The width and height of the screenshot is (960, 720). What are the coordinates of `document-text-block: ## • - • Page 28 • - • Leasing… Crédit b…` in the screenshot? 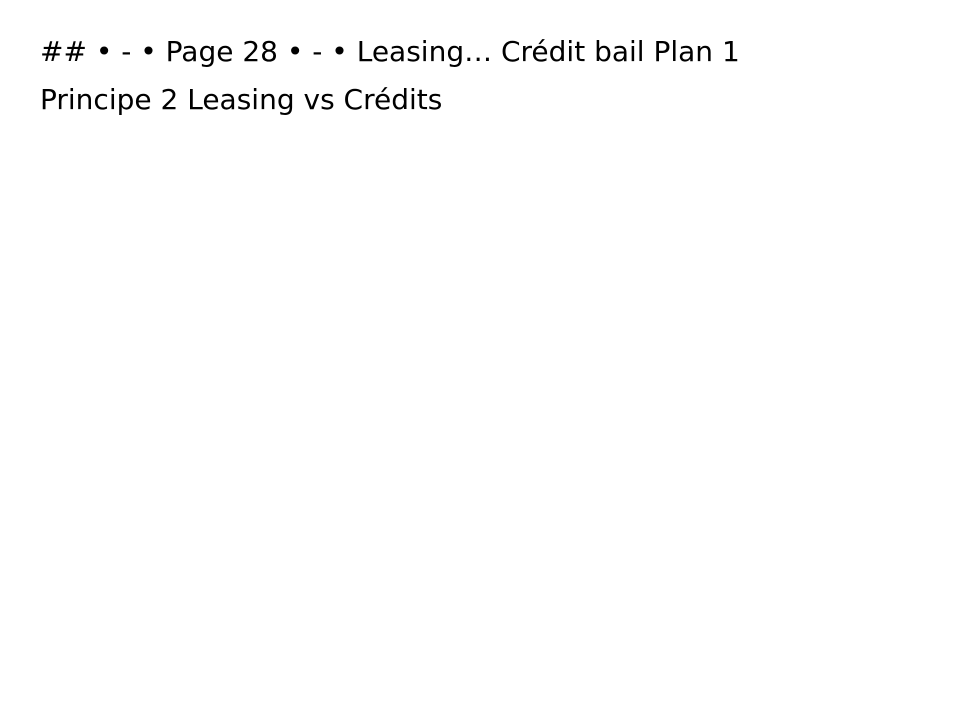 It's located at (470, 76).